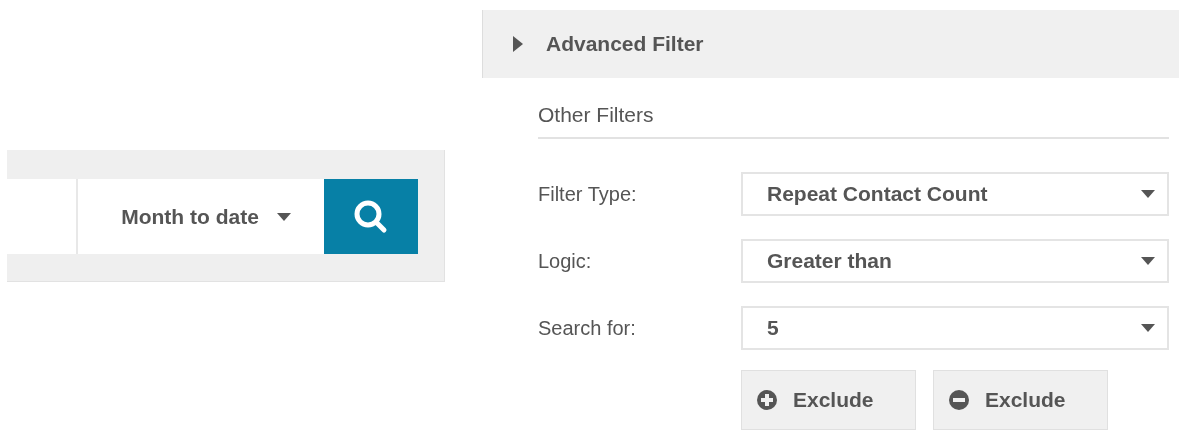  What do you see at coordinates (959, 400) in the screenshot?
I see `minus-circle-icon` at bounding box center [959, 400].